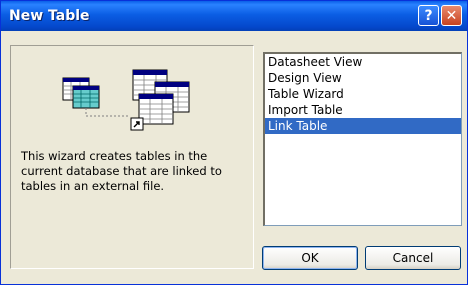  I want to click on list-item-link-table: Link Table, so click(363, 126).